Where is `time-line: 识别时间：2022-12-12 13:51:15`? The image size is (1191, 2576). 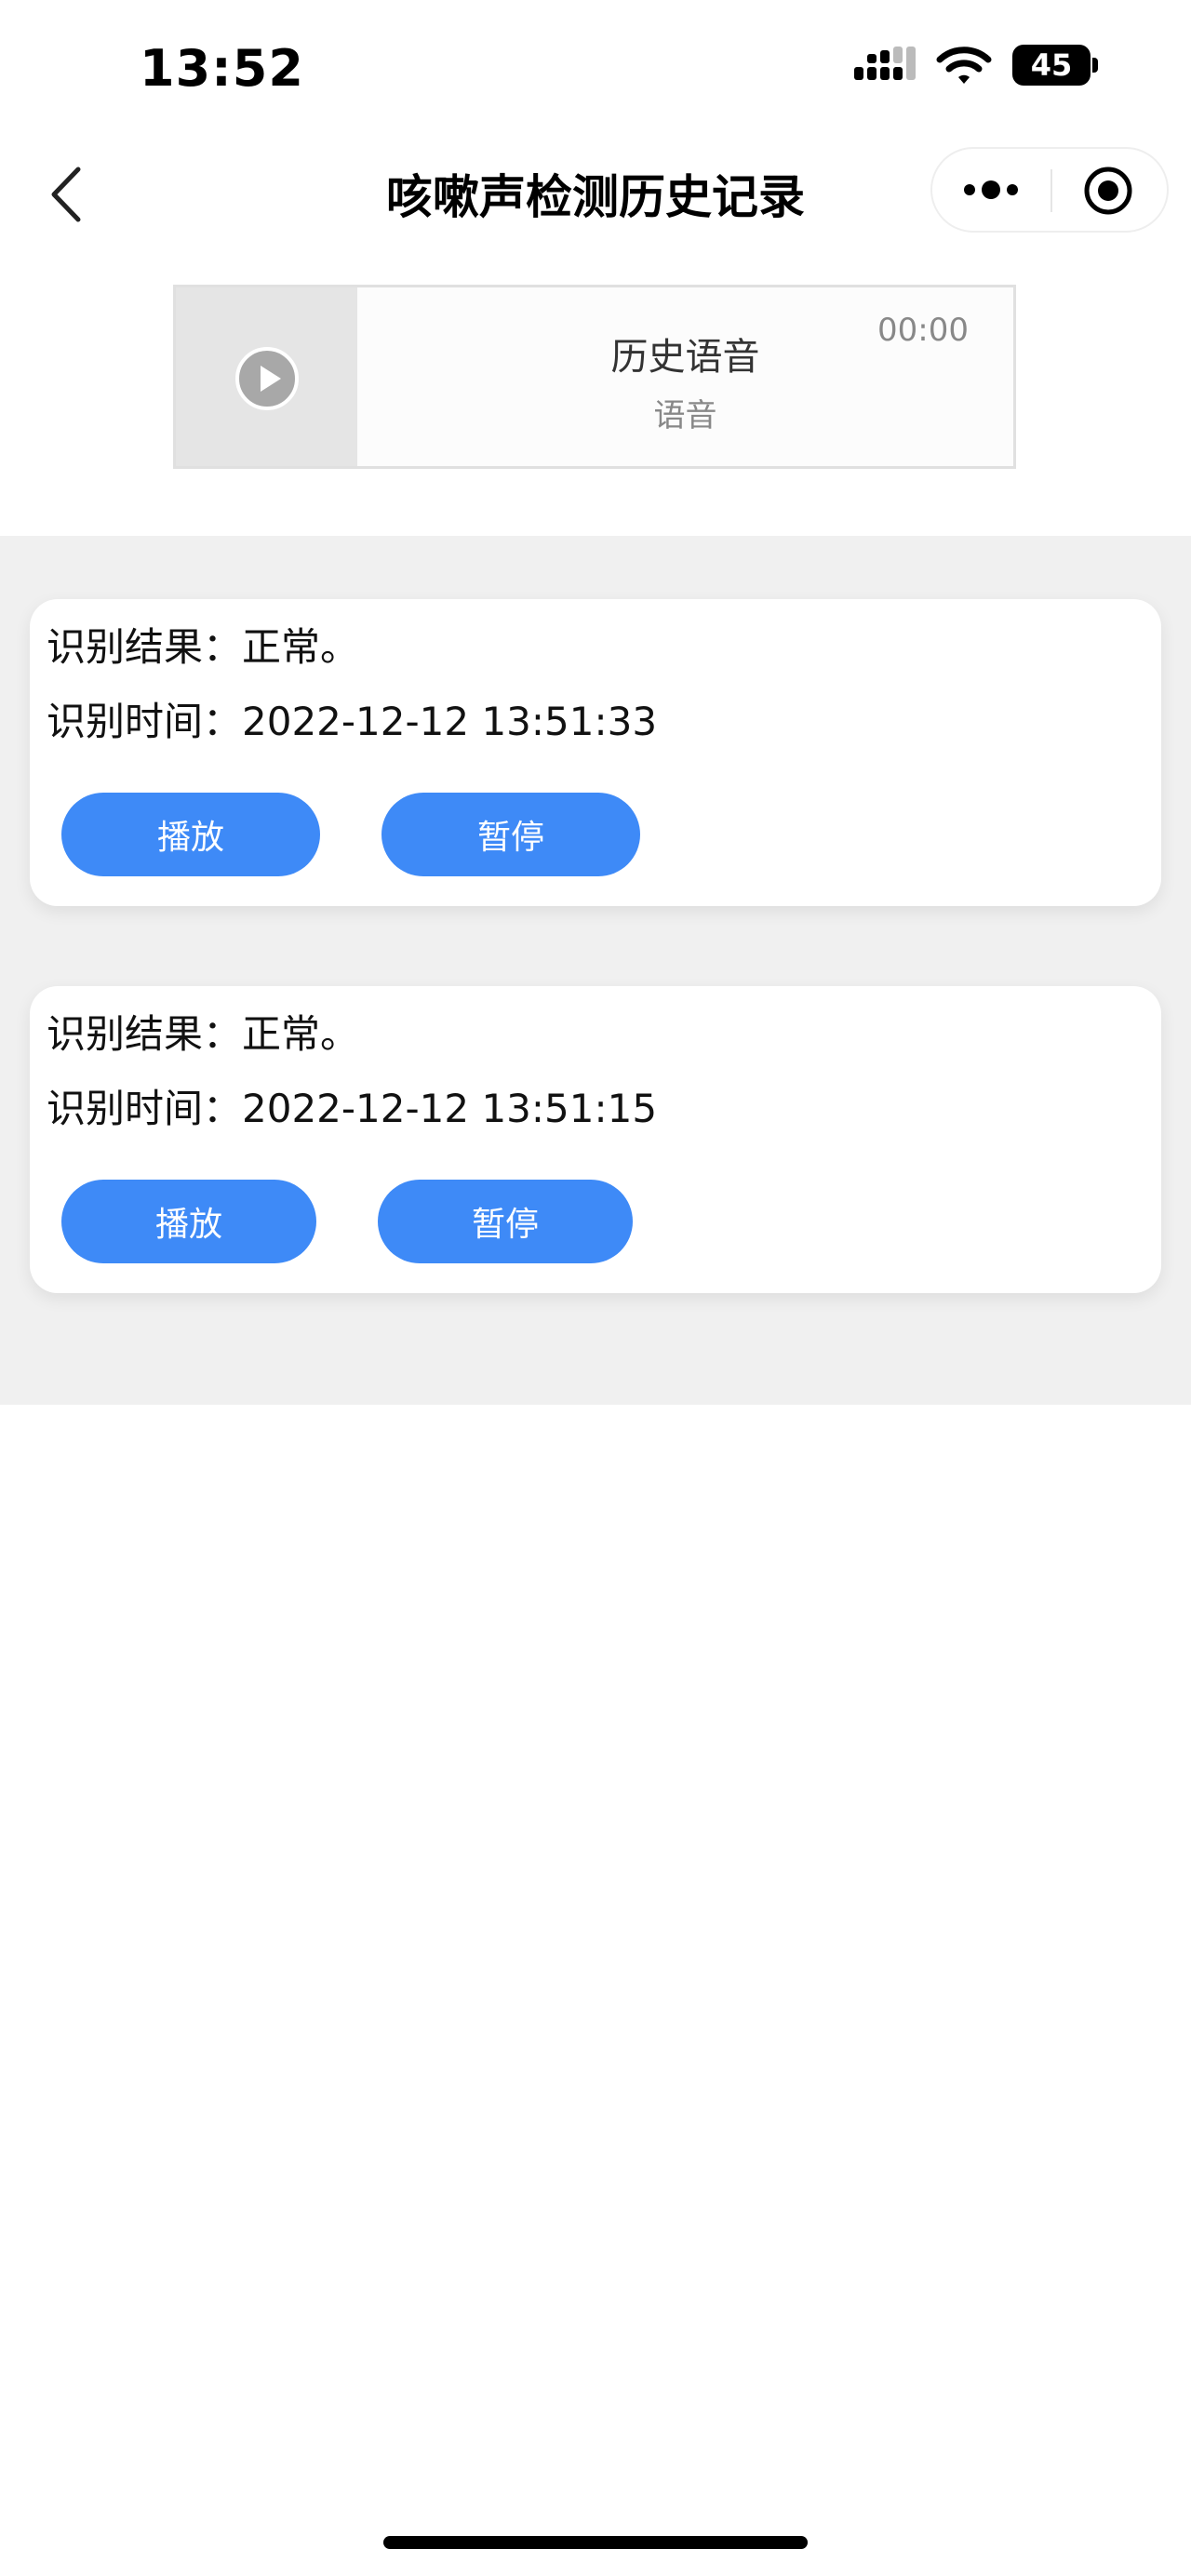 time-line: 识别时间：2022-12-12 13:51:15 is located at coordinates (352, 1105).